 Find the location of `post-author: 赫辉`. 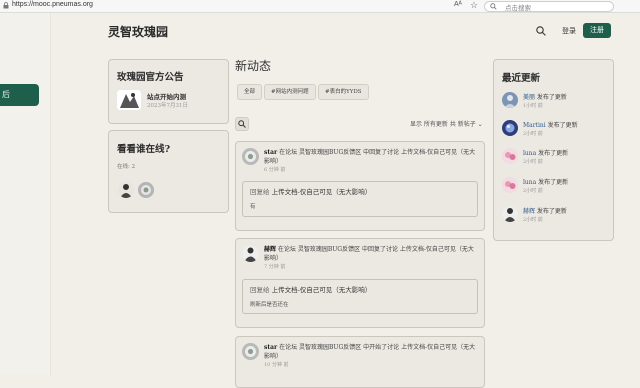

post-author: 赫辉 is located at coordinates (270, 249).